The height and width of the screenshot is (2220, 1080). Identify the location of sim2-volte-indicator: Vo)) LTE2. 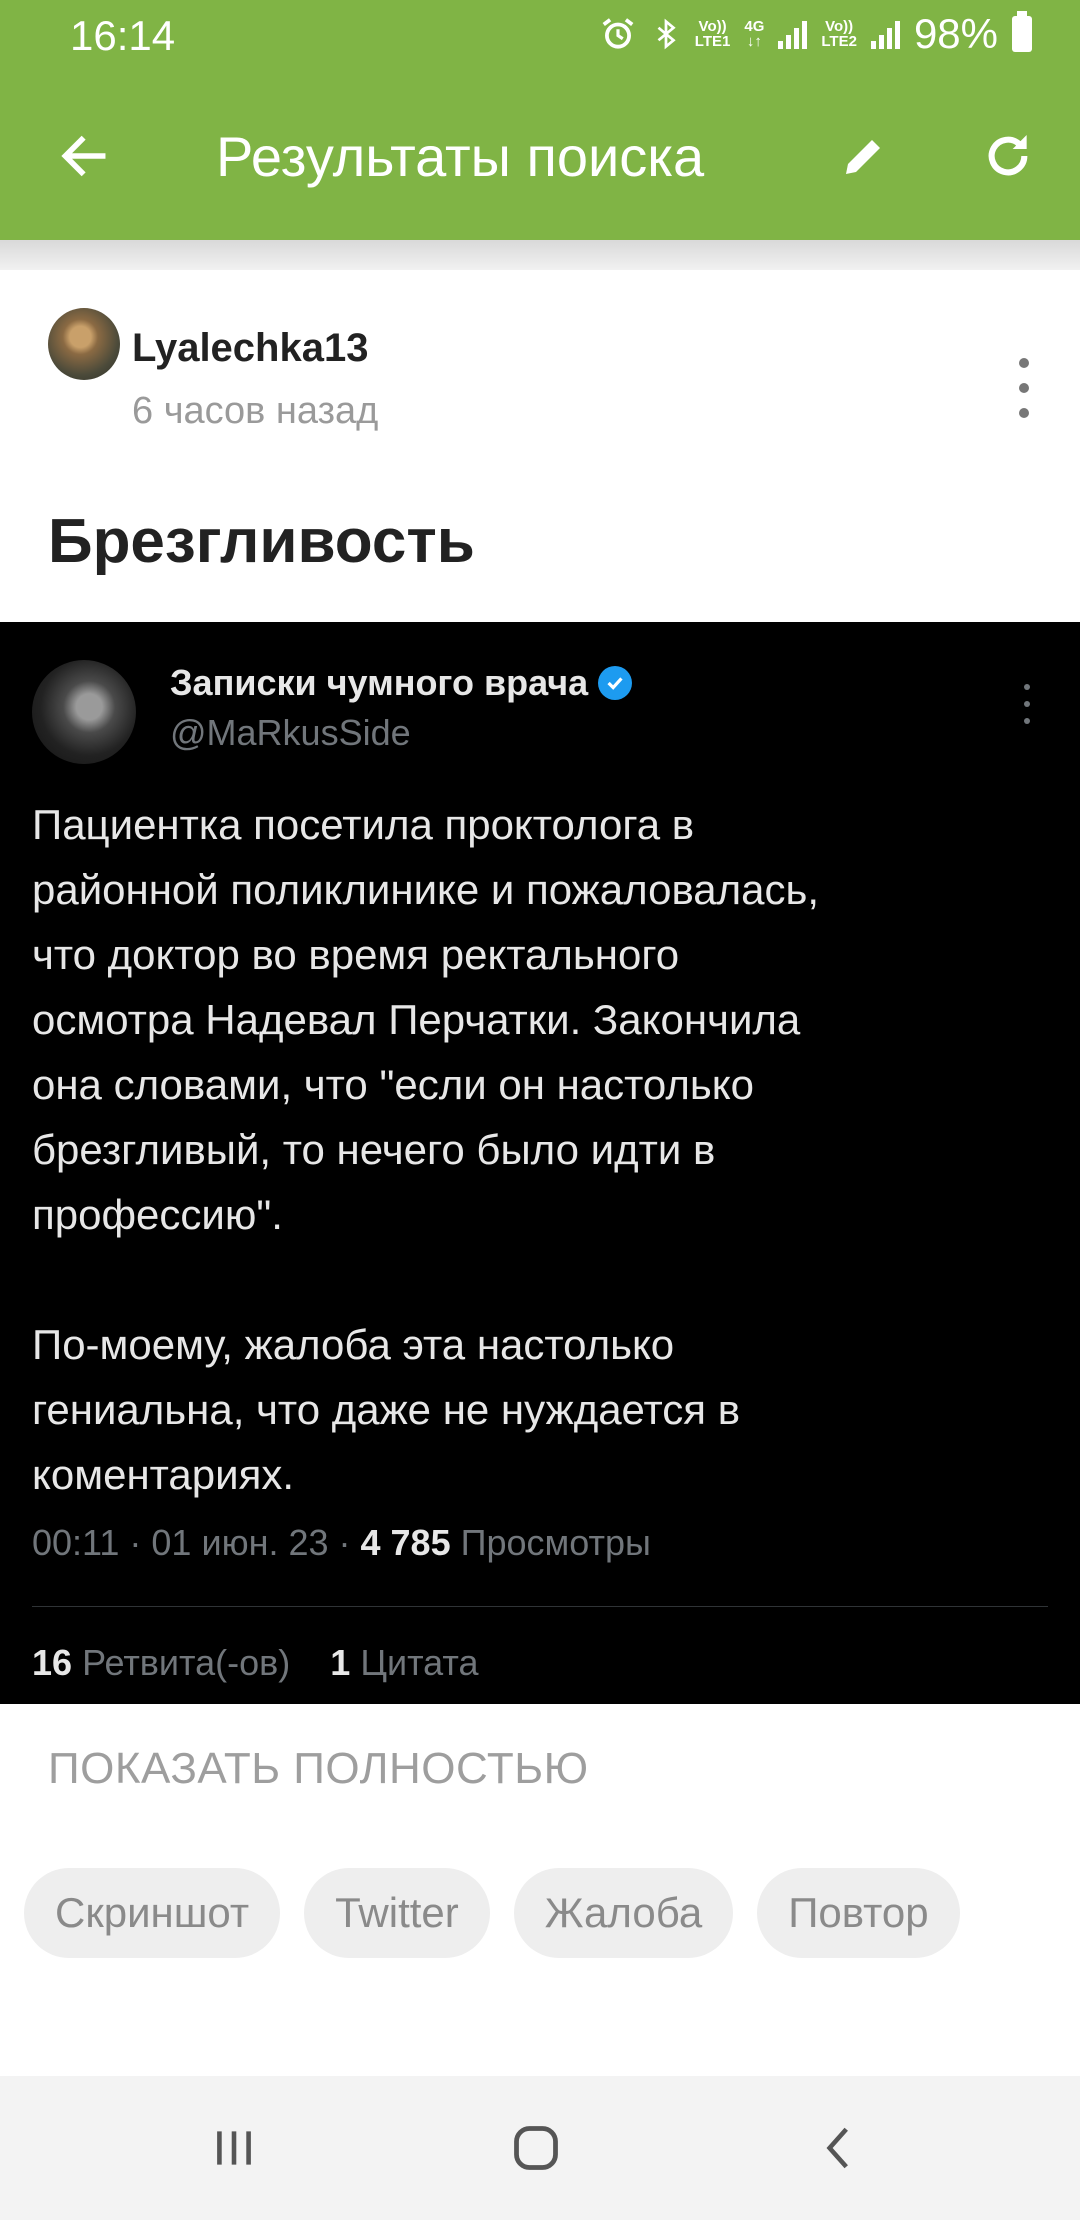
(839, 34).